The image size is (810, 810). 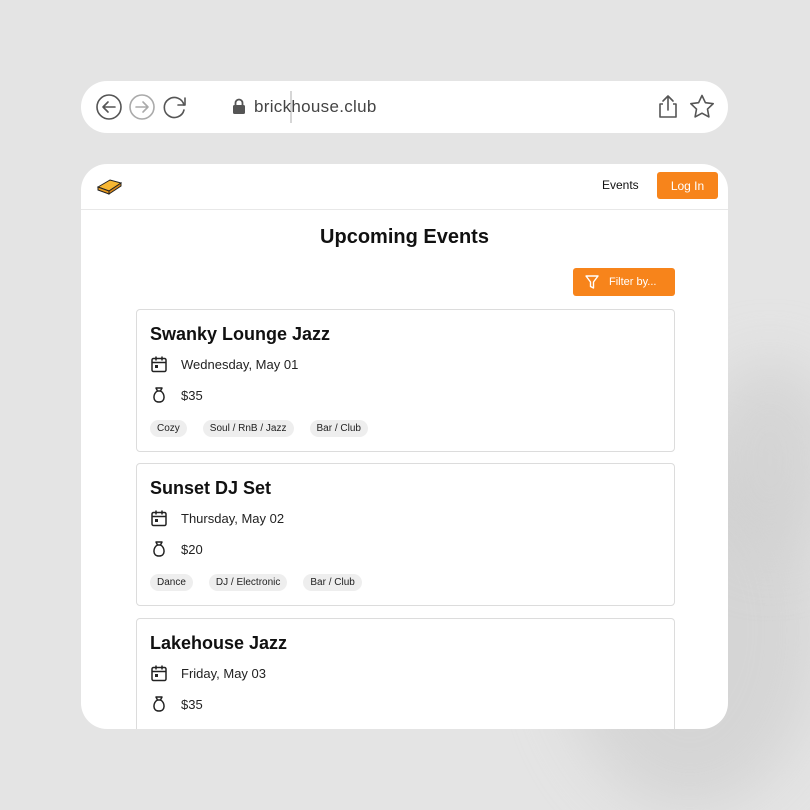 What do you see at coordinates (109, 107) in the screenshot?
I see `back-icon` at bounding box center [109, 107].